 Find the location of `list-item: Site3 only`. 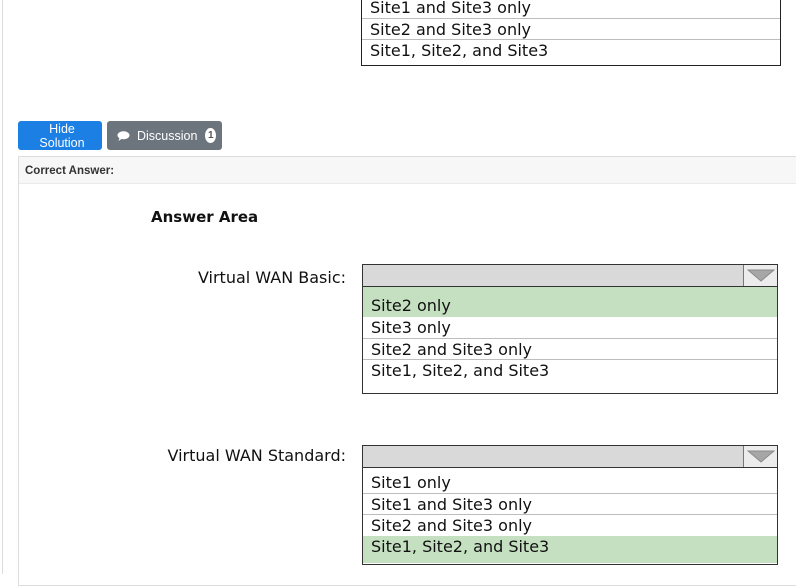

list-item: Site3 only is located at coordinates (570, 327).